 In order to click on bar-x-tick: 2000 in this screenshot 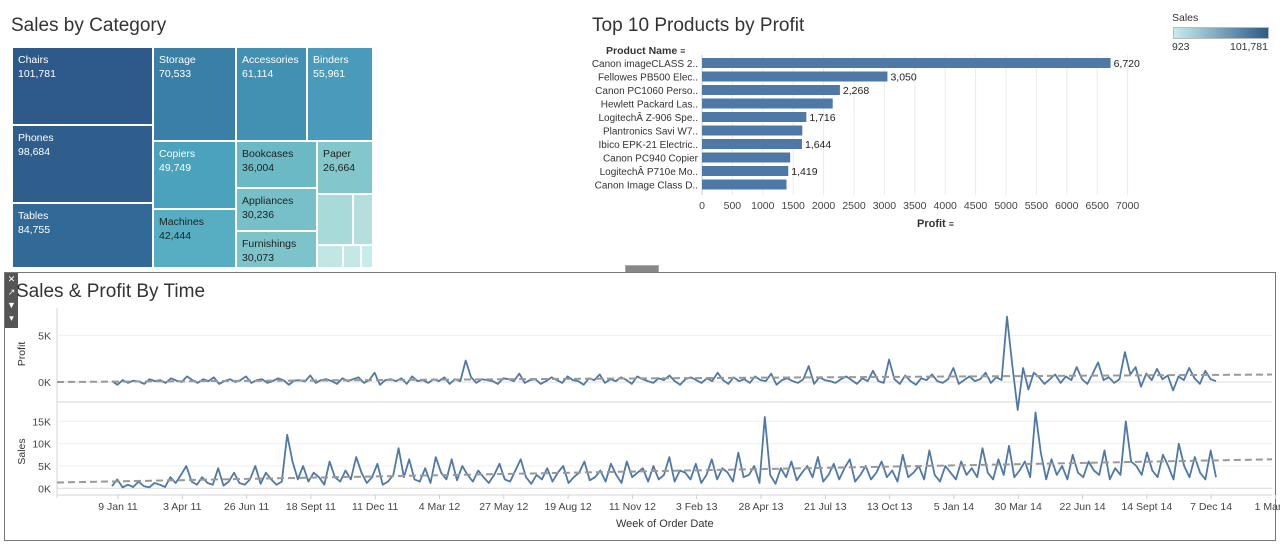, I will do `click(824, 206)`.